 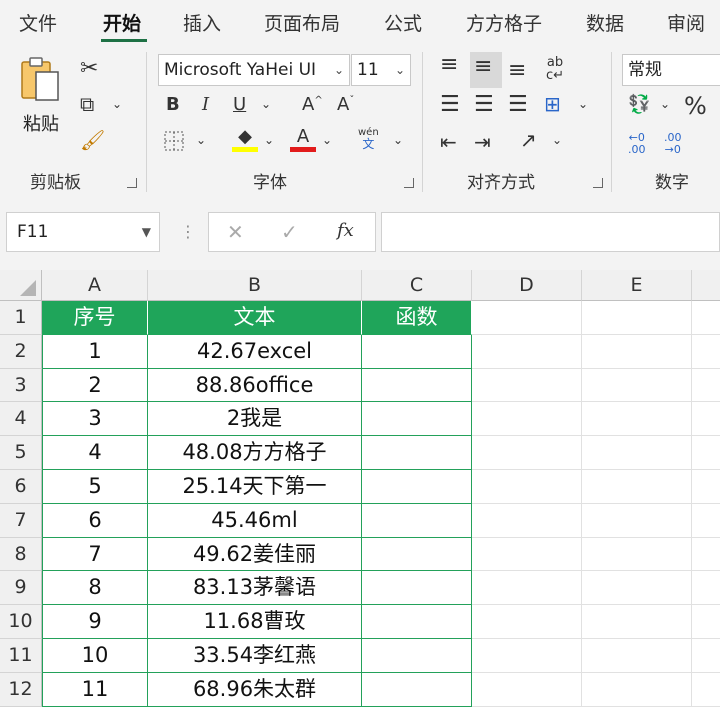 What do you see at coordinates (87, 104) in the screenshot?
I see `copy-icon: ⧉` at bounding box center [87, 104].